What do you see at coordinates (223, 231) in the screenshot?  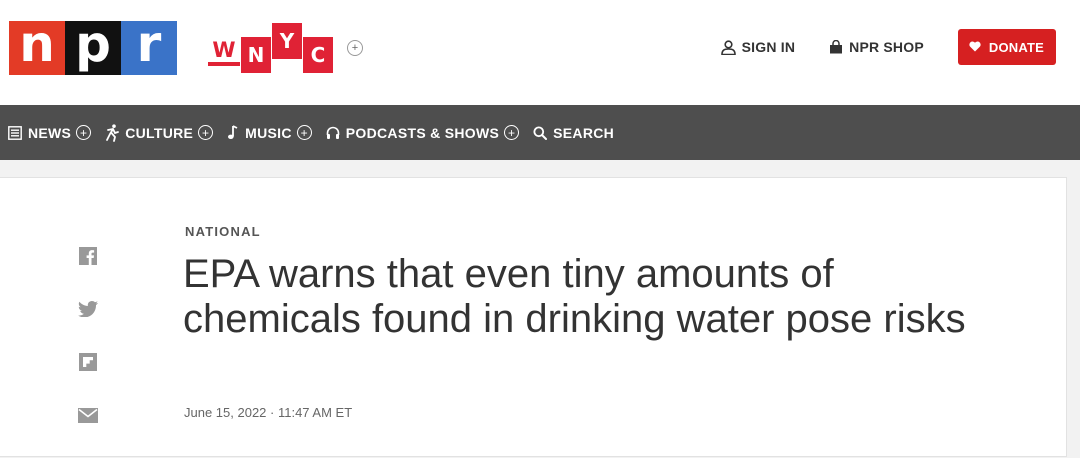 I see `section-label: NATIONAL` at bounding box center [223, 231].